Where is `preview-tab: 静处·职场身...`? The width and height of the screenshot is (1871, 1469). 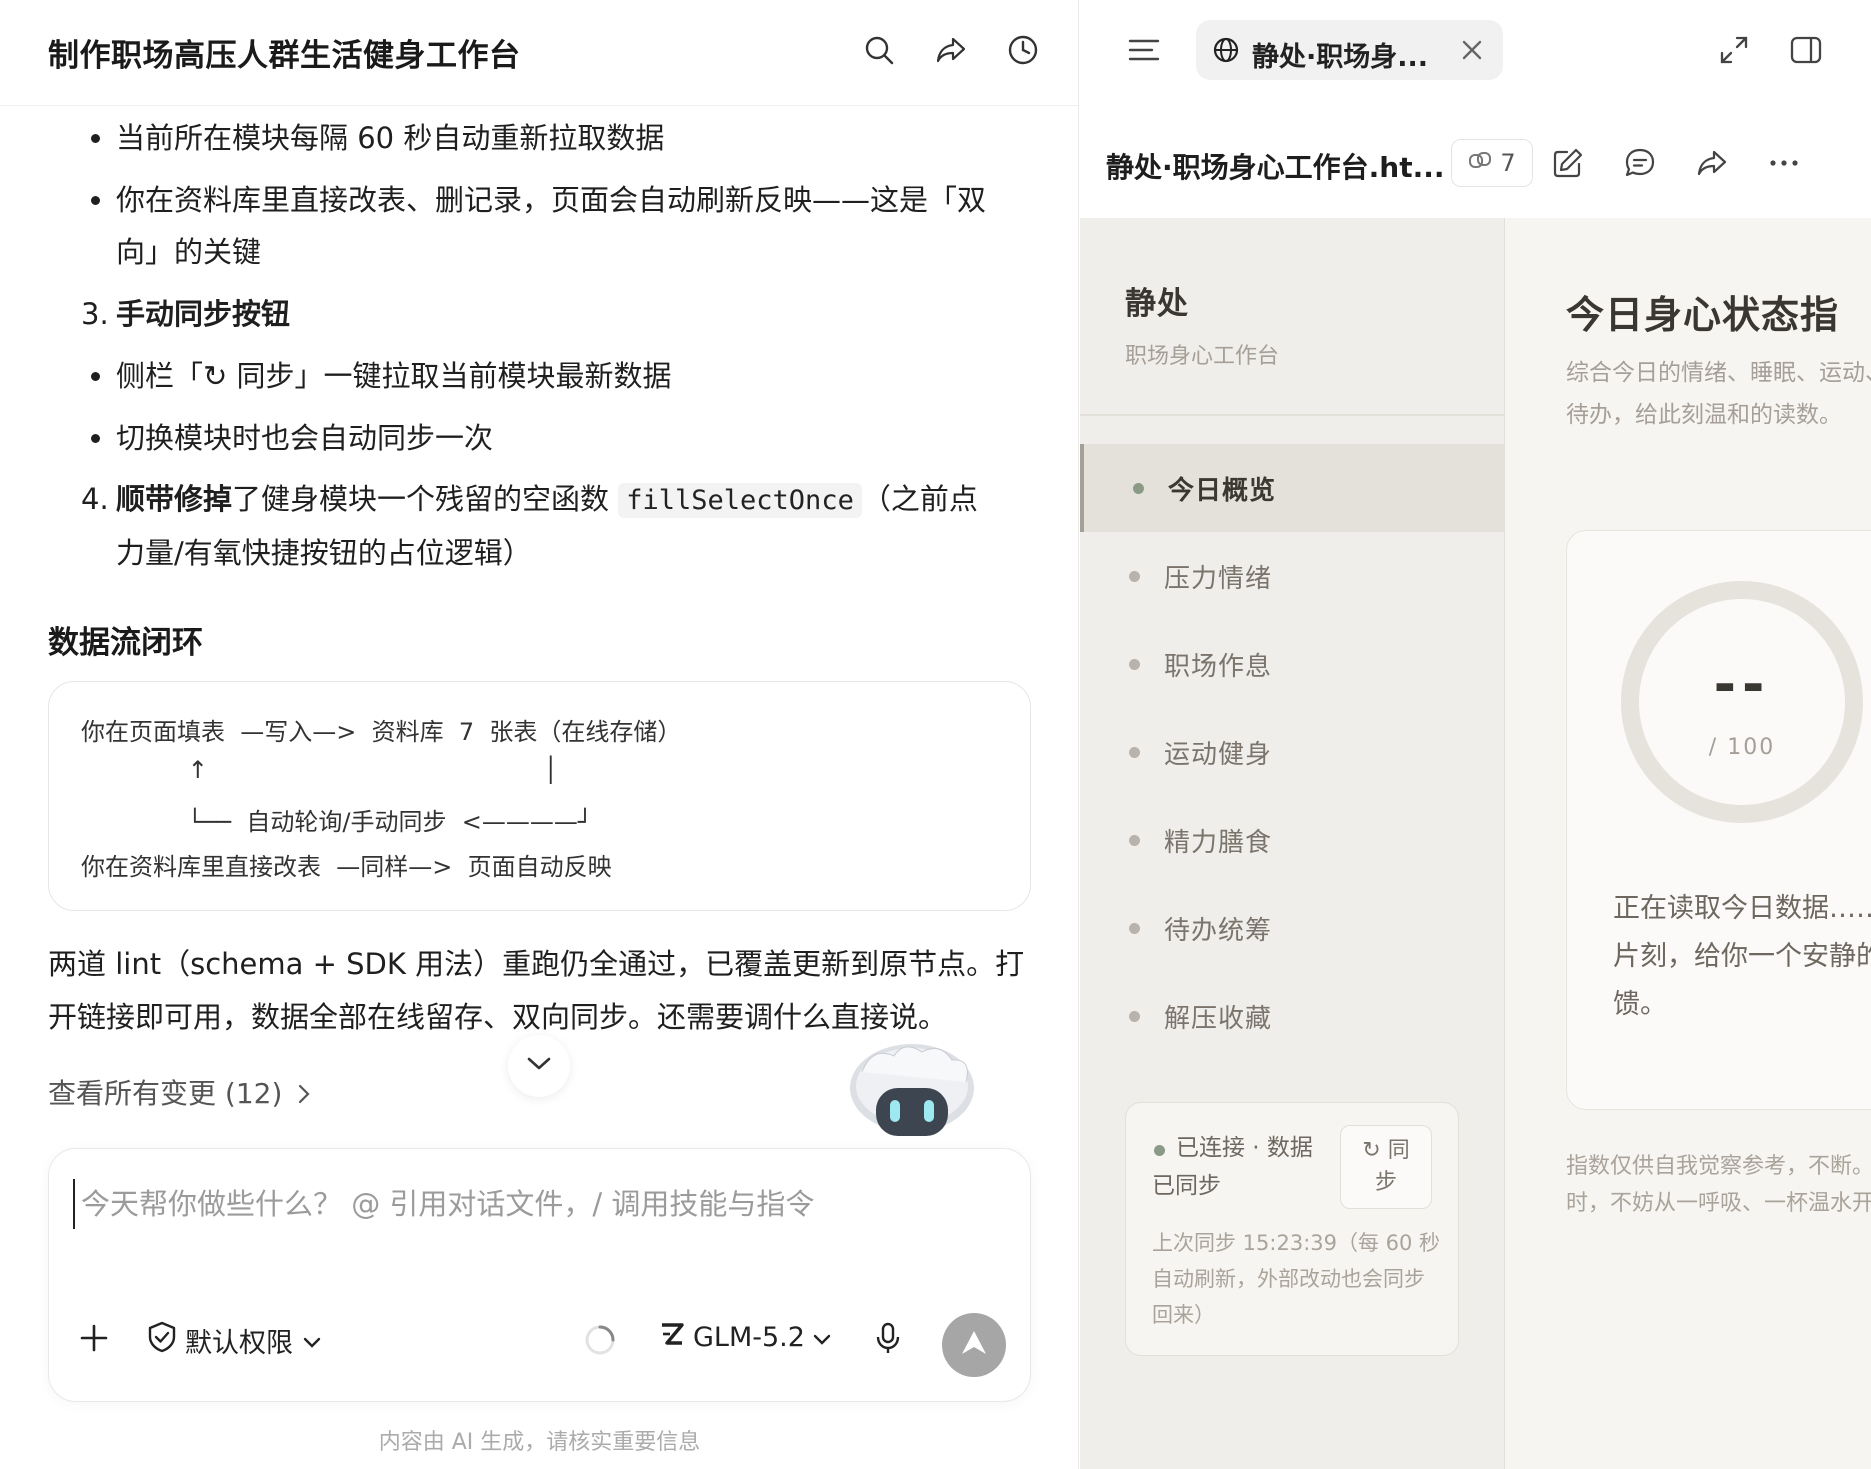 preview-tab: 静处·职场身... is located at coordinates (1349, 50).